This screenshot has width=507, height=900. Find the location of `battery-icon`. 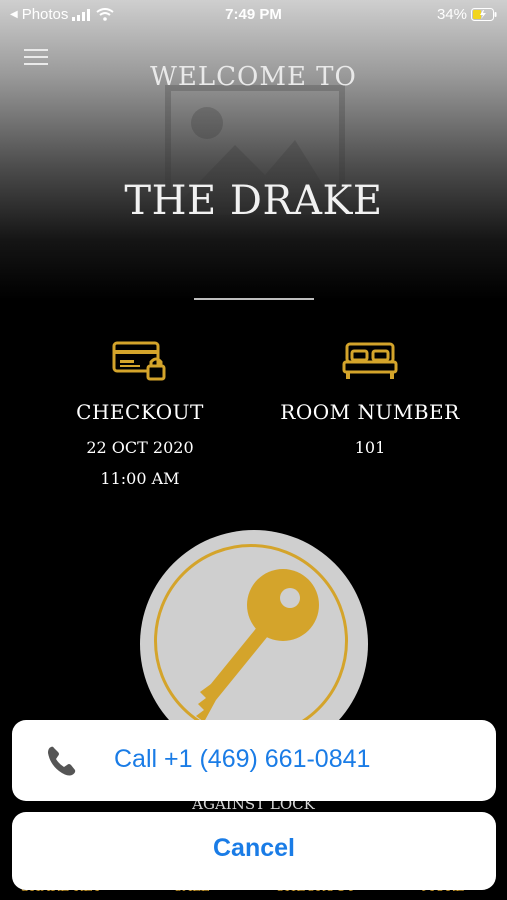

battery-icon is located at coordinates (484, 14).